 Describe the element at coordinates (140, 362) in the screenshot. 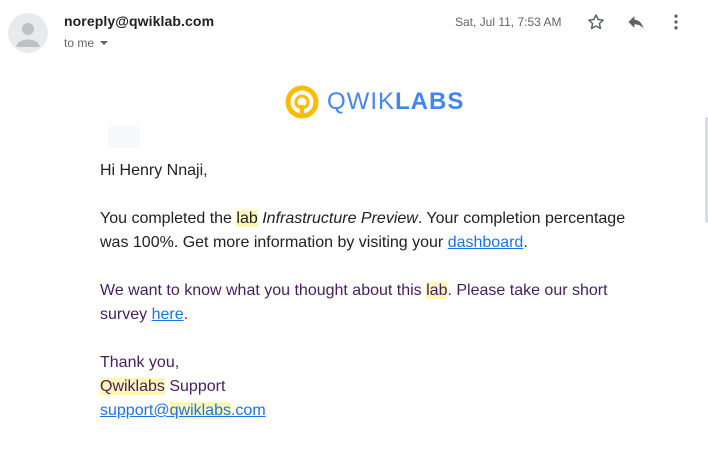

I see `thank-you-line: Thank you,` at that location.